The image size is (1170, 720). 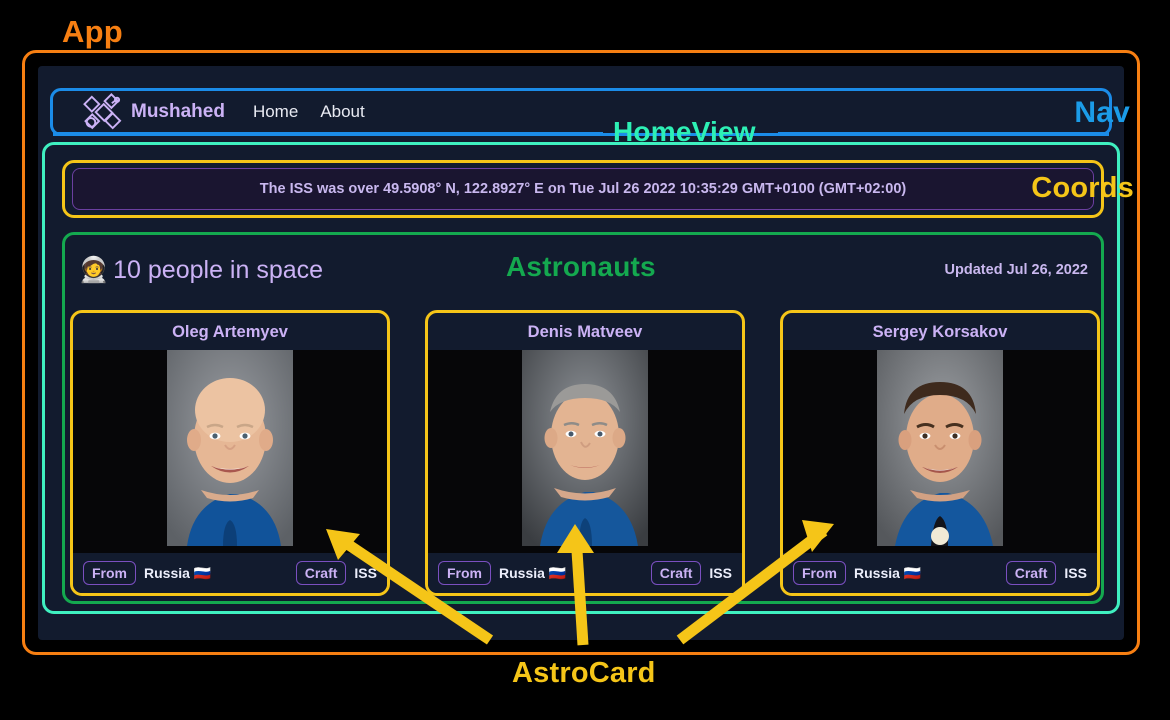 I want to click on brand-name: Mushahed, so click(x=178, y=112).